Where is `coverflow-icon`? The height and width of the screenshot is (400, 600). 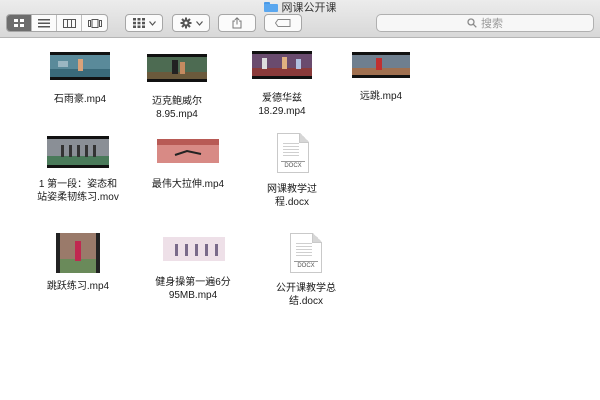 coverflow-icon is located at coordinates (94, 23).